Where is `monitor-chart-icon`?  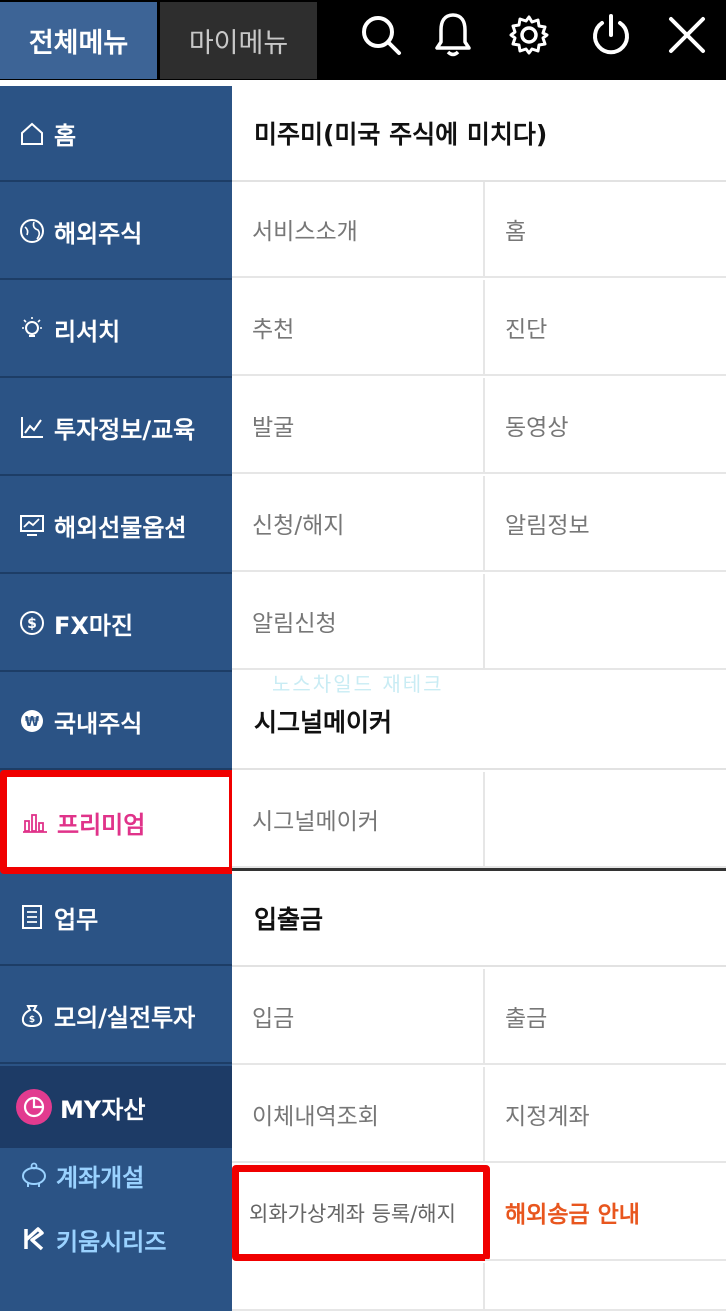 monitor-chart-icon is located at coordinates (32, 525).